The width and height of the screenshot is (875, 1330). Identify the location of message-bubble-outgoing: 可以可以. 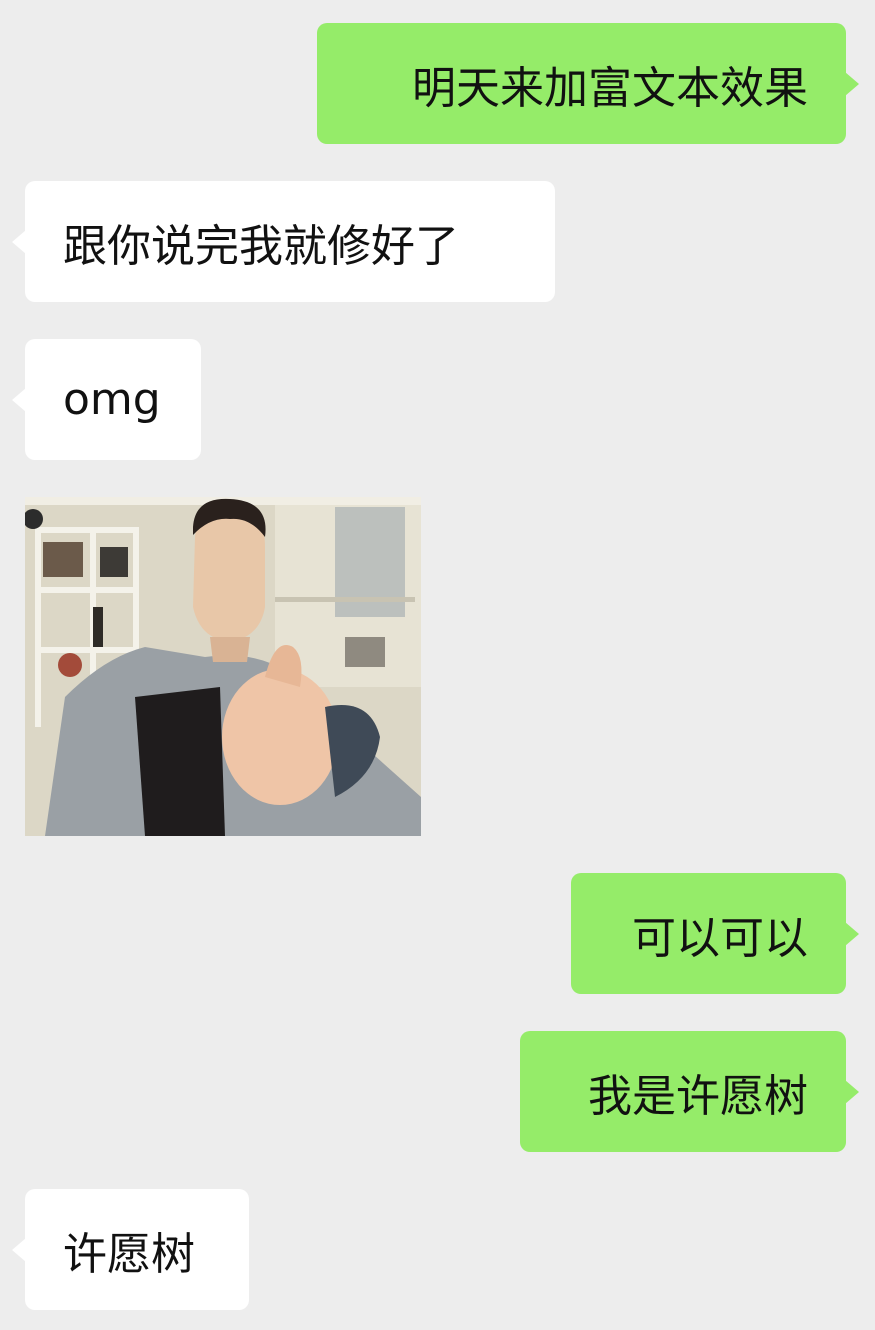
(715, 933).